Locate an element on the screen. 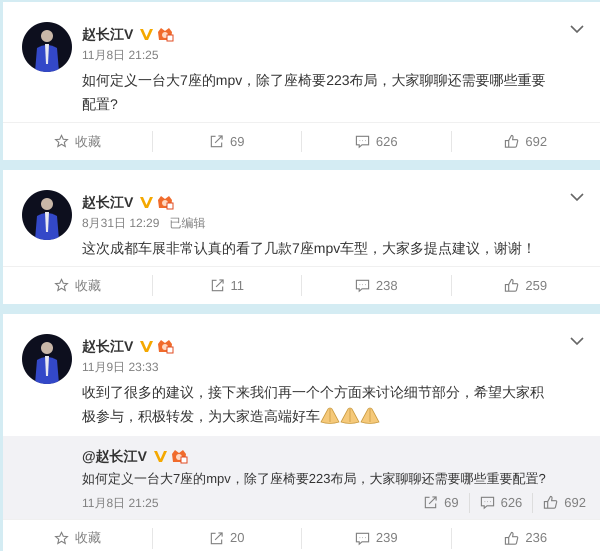  quoted-text: 如何定义一台大7座的mpv，除了座椅要223布局，大家聊聊还需要哪些重要配置? is located at coordinates (314, 479).